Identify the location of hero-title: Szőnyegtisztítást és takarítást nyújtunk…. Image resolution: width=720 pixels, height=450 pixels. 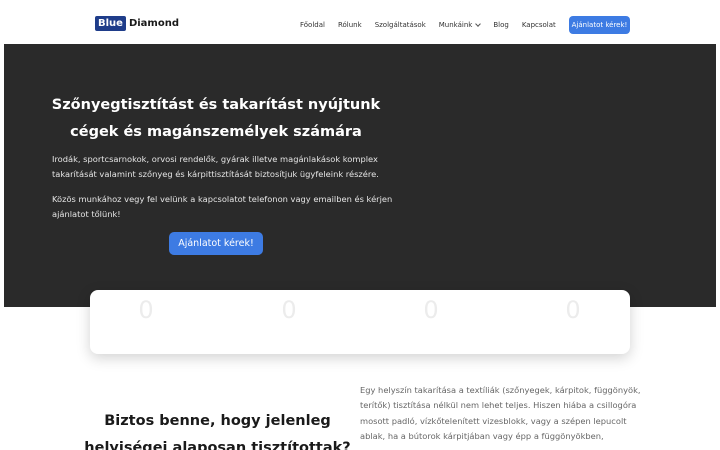
(216, 118).